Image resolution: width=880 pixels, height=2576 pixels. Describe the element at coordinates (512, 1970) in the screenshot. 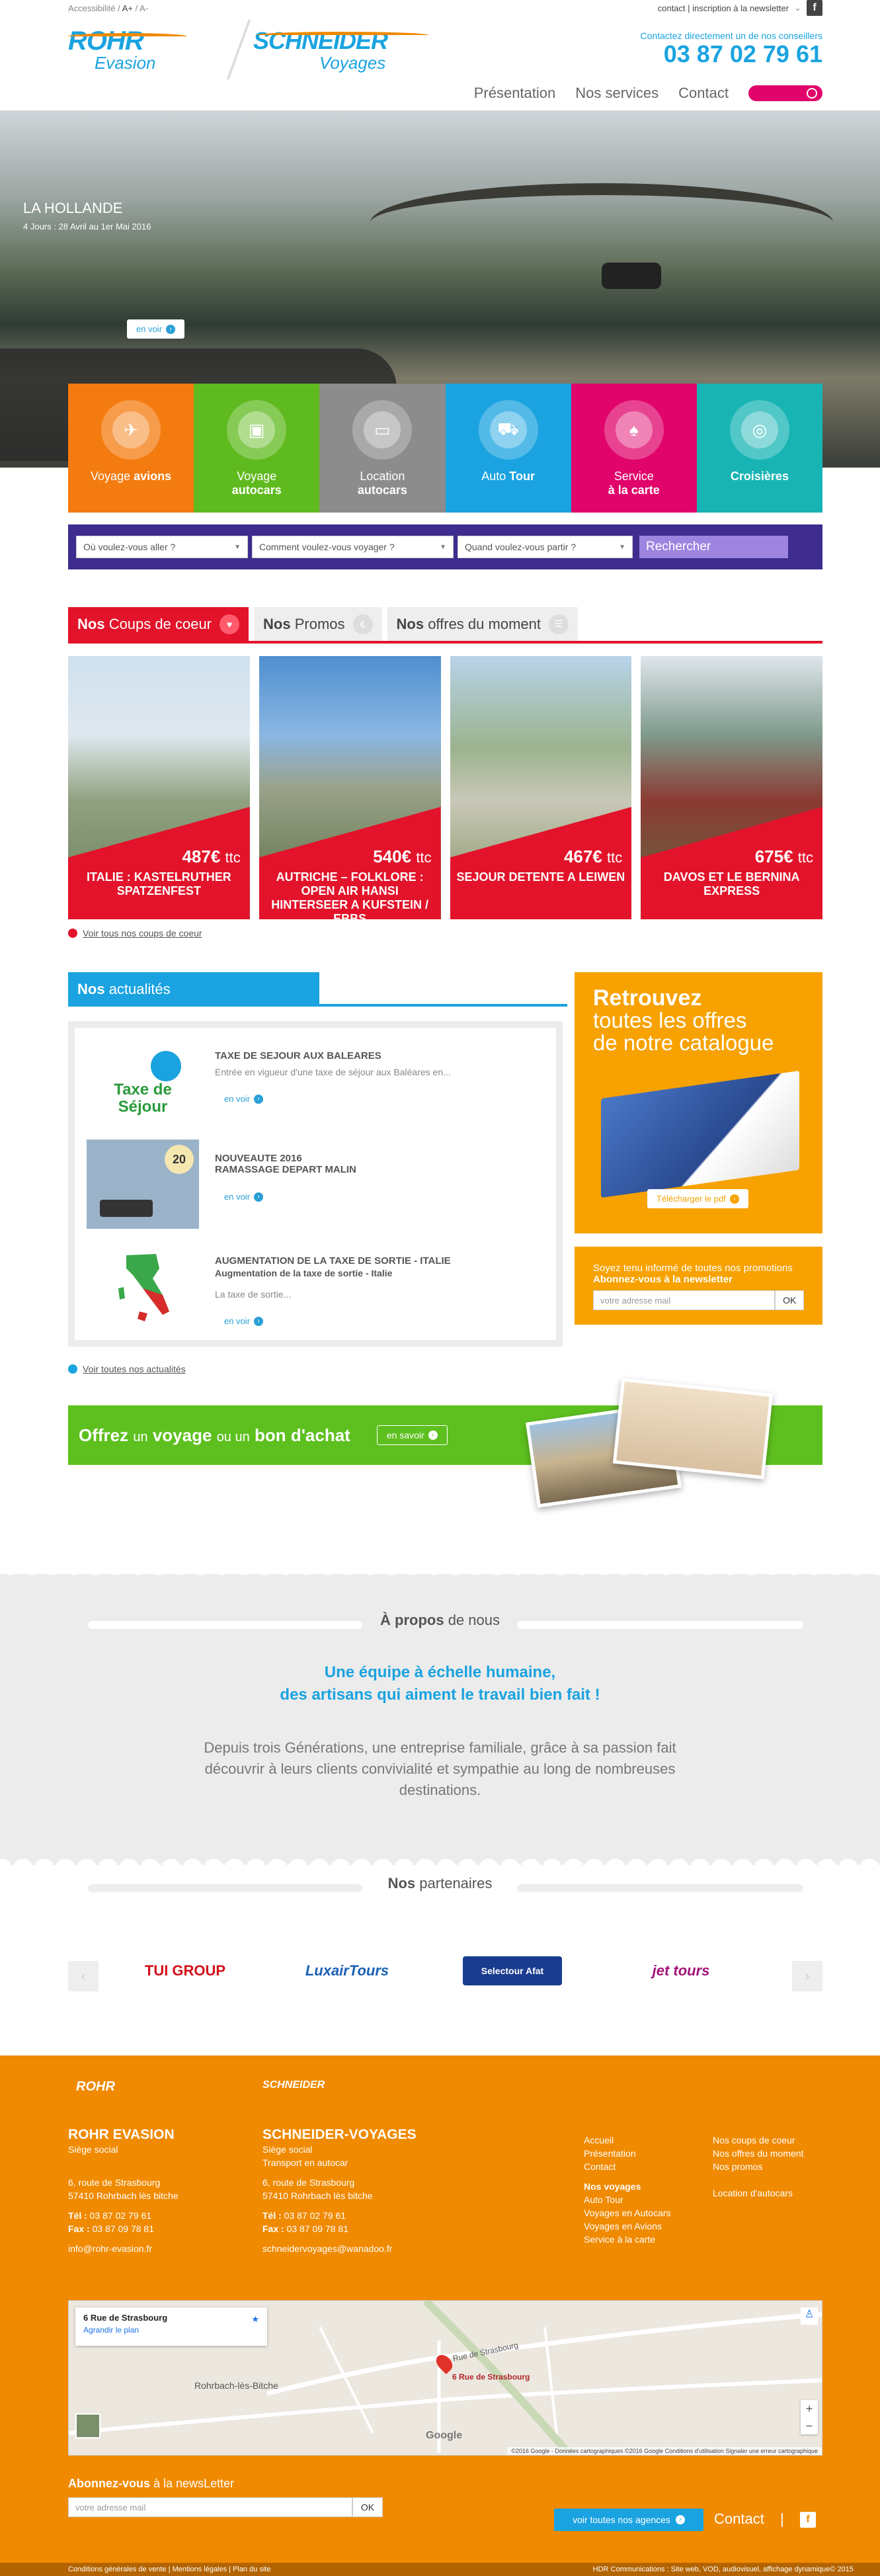

I see `partner-logo-selectour: Selectour Afat` at that location.